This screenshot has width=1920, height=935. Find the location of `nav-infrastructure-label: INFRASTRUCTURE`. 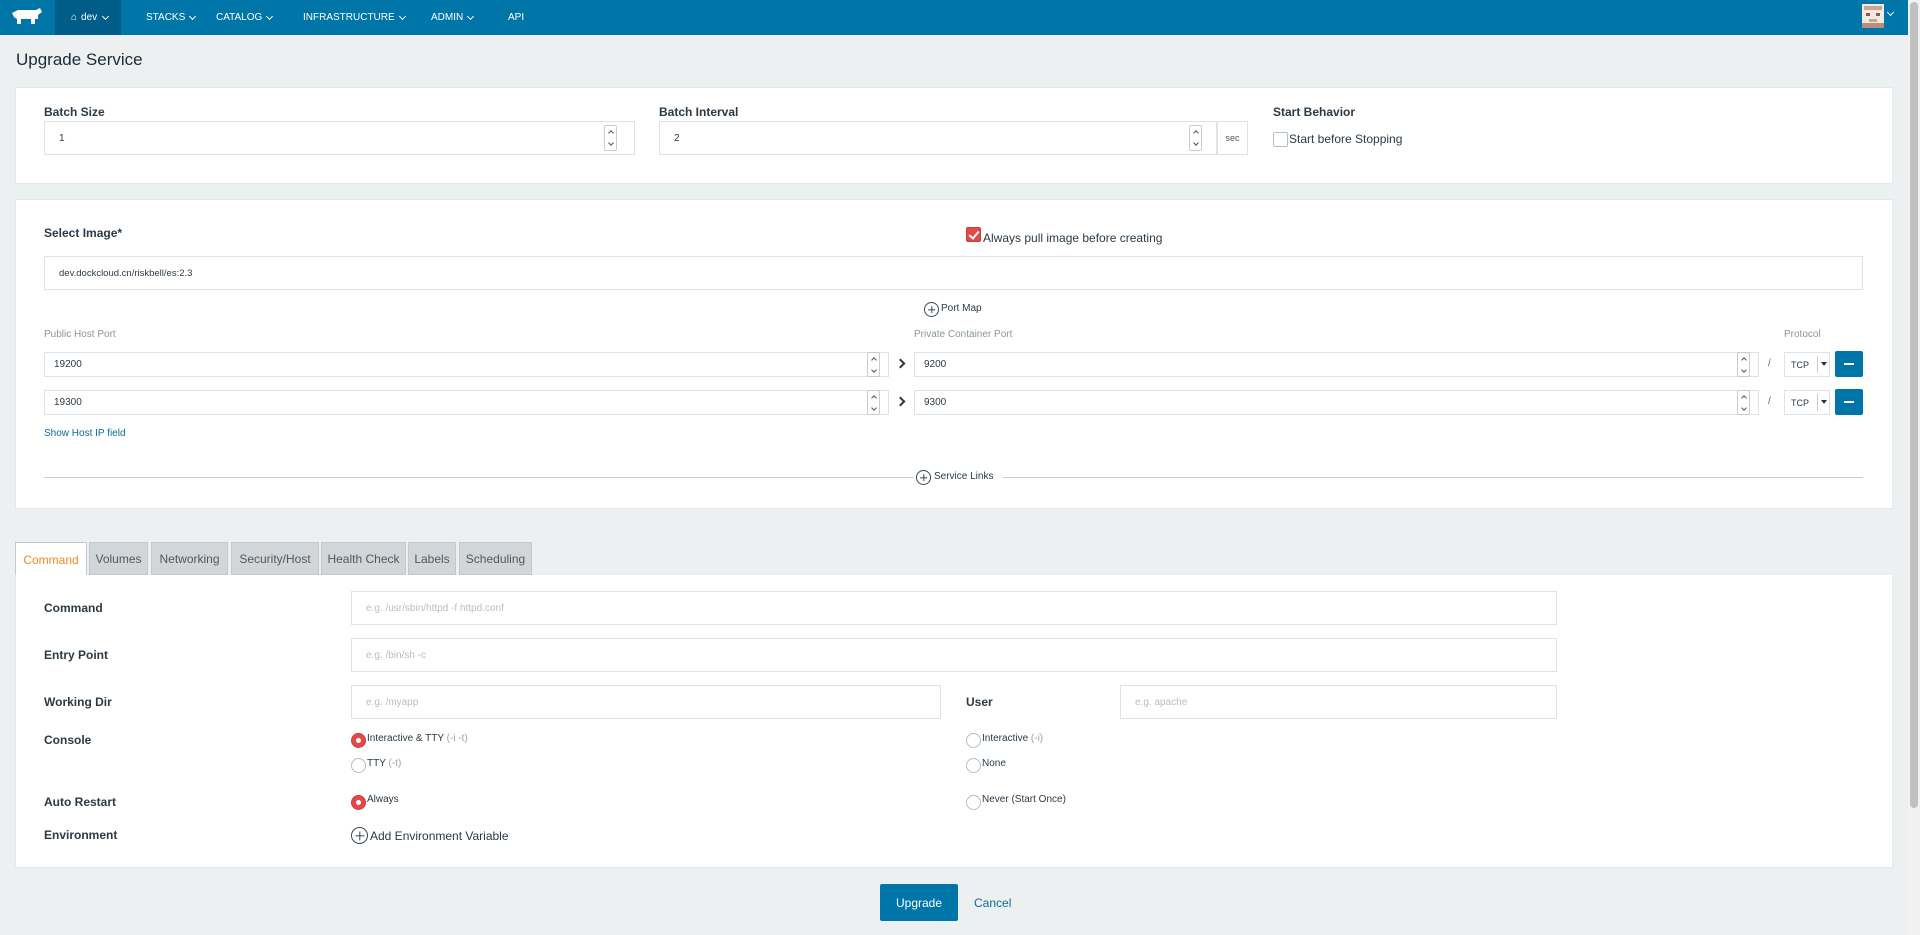

nav-infrastructure-label: INFRASTRUCTURE is located at coordinates (349, 17).